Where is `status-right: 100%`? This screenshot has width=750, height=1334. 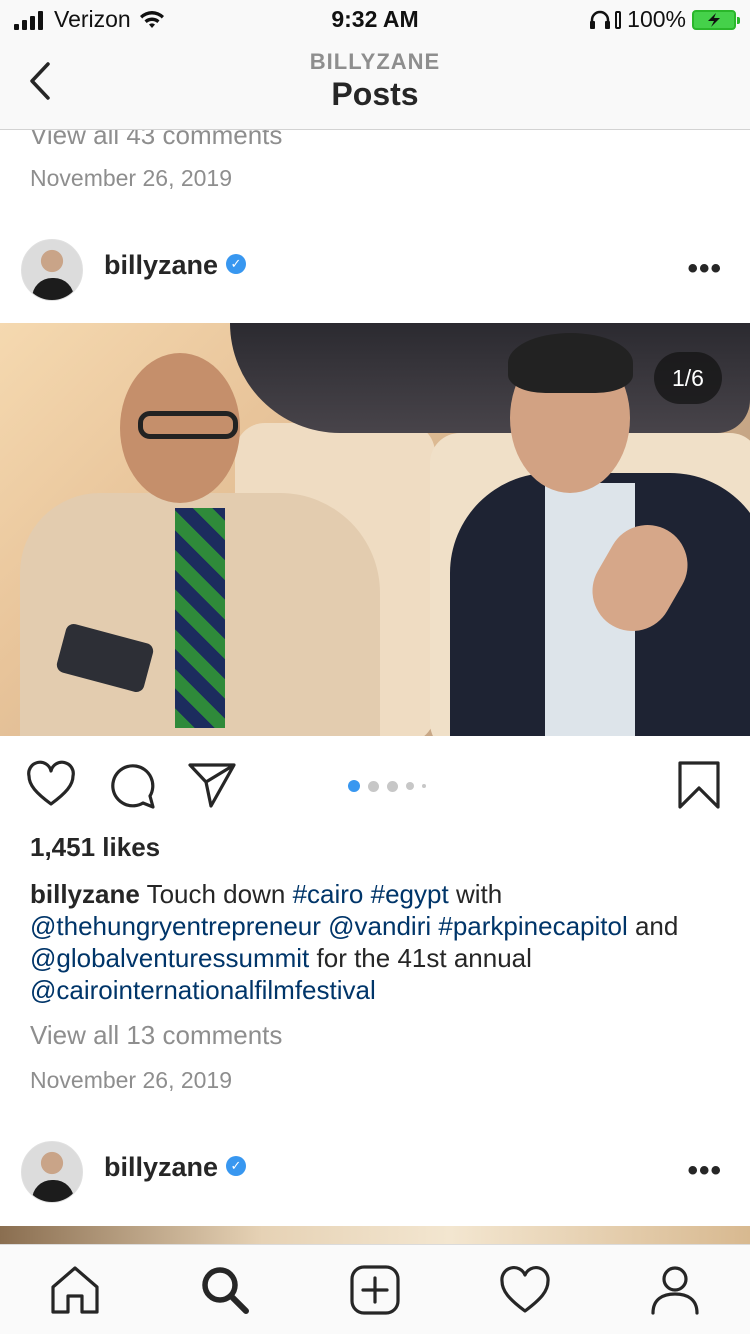 status-right: 100% is located at coordinates (664, 19).